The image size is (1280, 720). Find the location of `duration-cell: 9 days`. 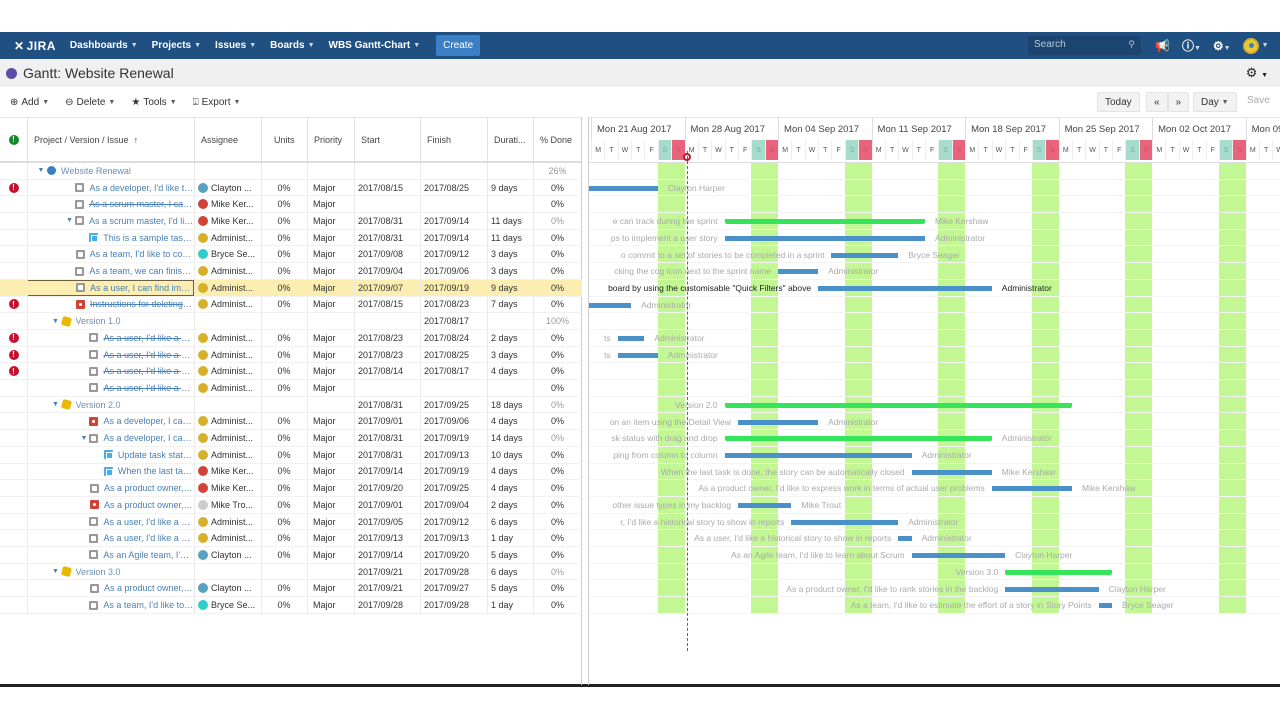

duration-cell: 9 days is located at coordinates (510, 188).